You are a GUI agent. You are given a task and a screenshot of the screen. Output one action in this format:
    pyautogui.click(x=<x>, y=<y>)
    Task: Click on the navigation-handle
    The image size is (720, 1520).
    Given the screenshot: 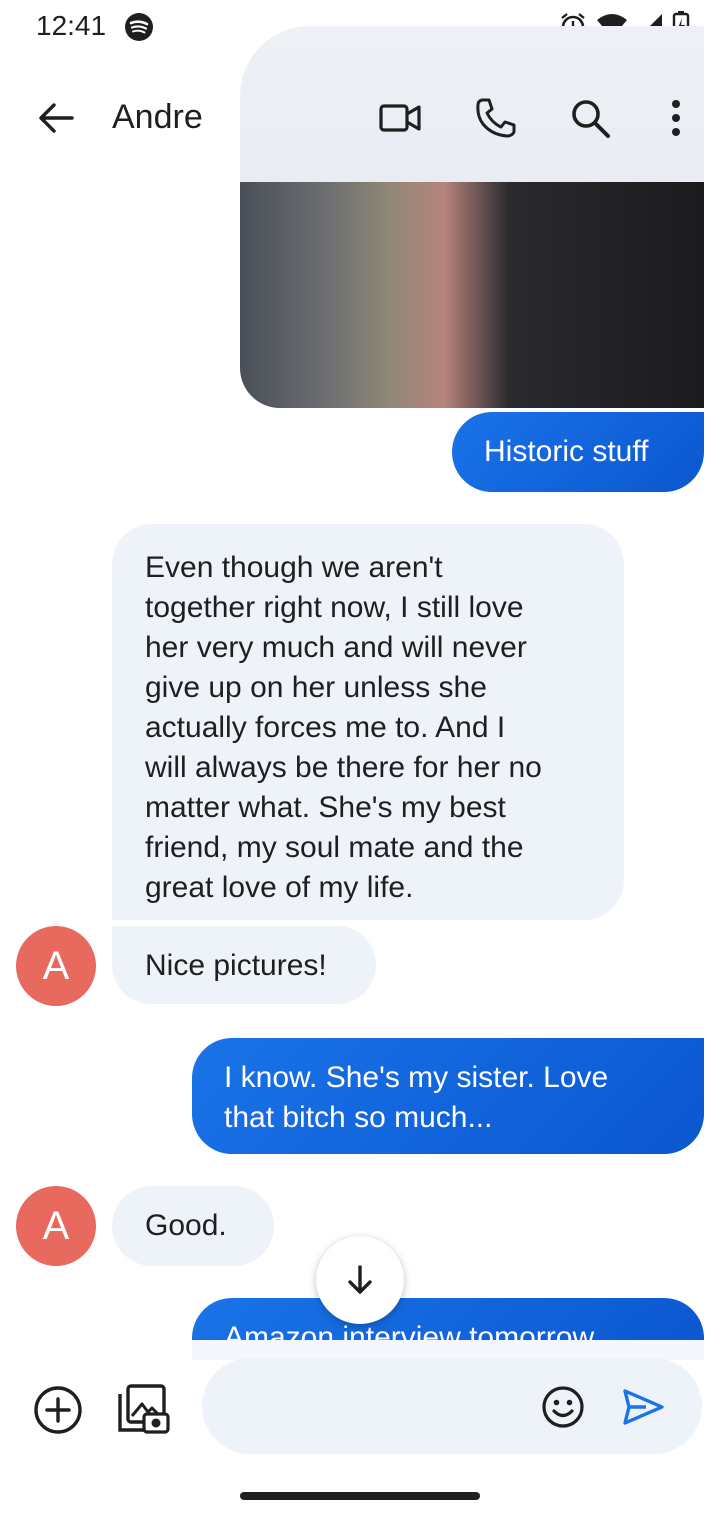 What is the action you would take?
    pyautogui.click(x=360, y=1496)
    